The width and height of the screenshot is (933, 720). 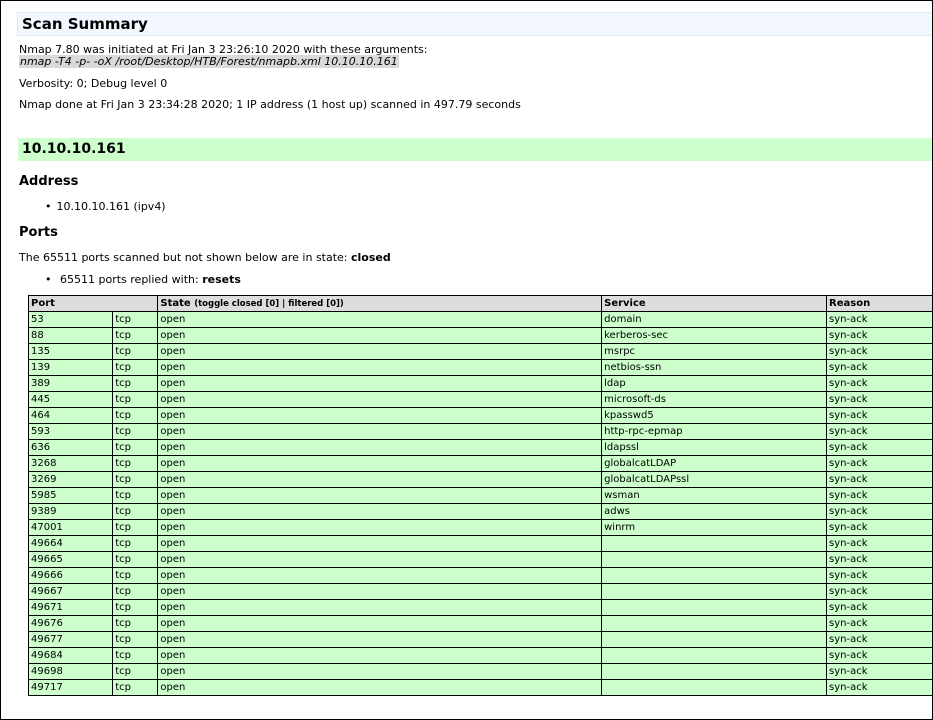 What do you see at coordinates (479, 575) in the screenshot?
I see `port-row: 49666 tcp open syn-ack` at bounding box center [479, 575].